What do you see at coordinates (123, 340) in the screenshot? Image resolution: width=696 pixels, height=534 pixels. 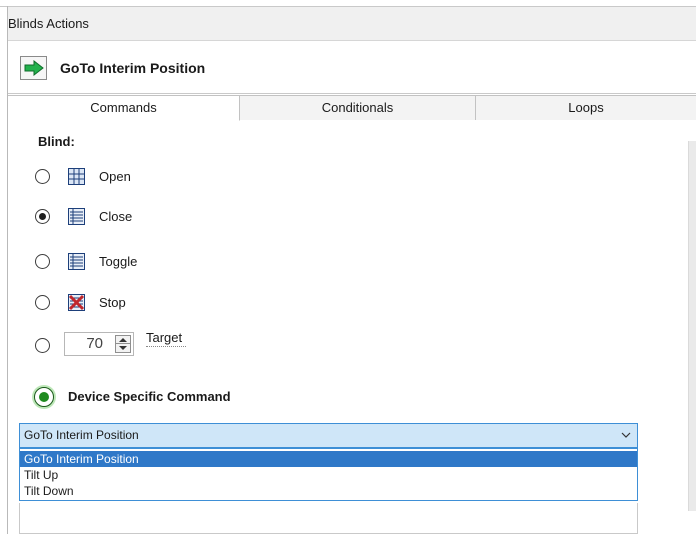 I see `stepper-up-icon` at bounding box center [123, 340].